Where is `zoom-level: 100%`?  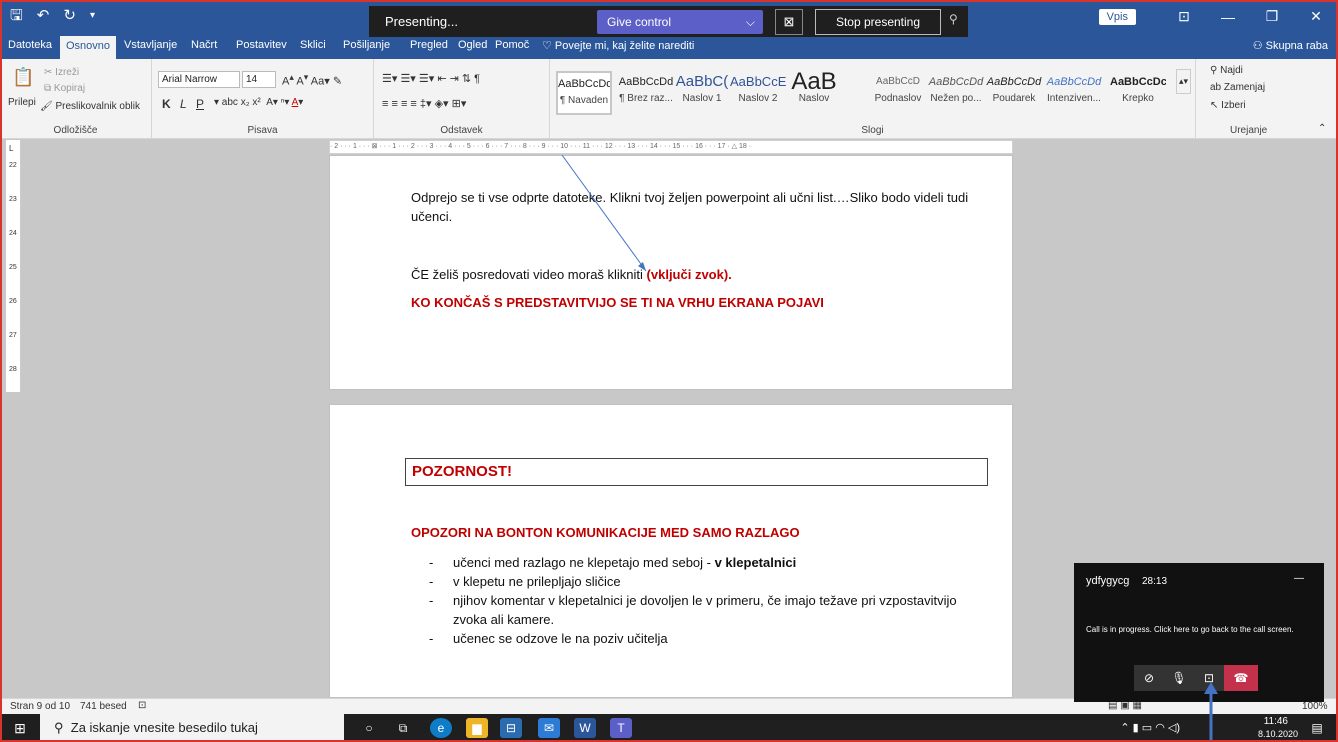
zoom-level: 100% is located at coordinates (1315, 706).